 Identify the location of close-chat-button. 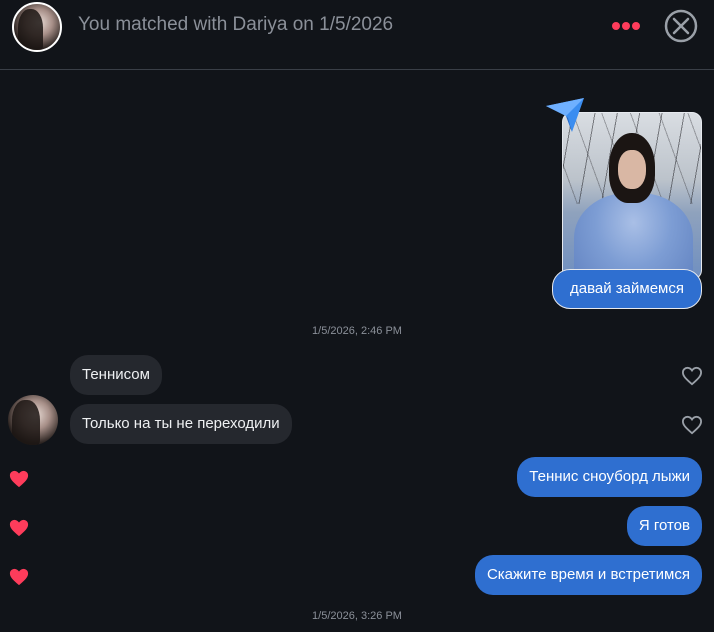
(681, 26).